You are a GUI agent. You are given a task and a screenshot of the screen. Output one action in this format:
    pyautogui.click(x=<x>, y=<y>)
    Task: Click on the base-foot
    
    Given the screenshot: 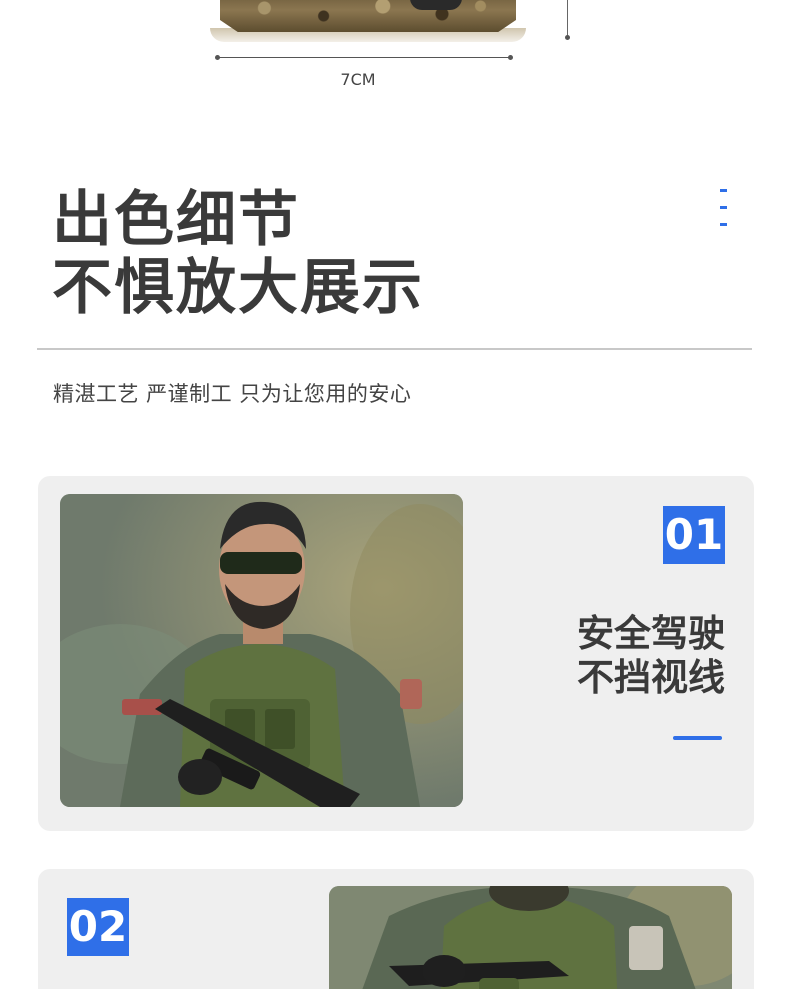 What is the action you would take?
    pyautogui.click(x=436, y=5)
    